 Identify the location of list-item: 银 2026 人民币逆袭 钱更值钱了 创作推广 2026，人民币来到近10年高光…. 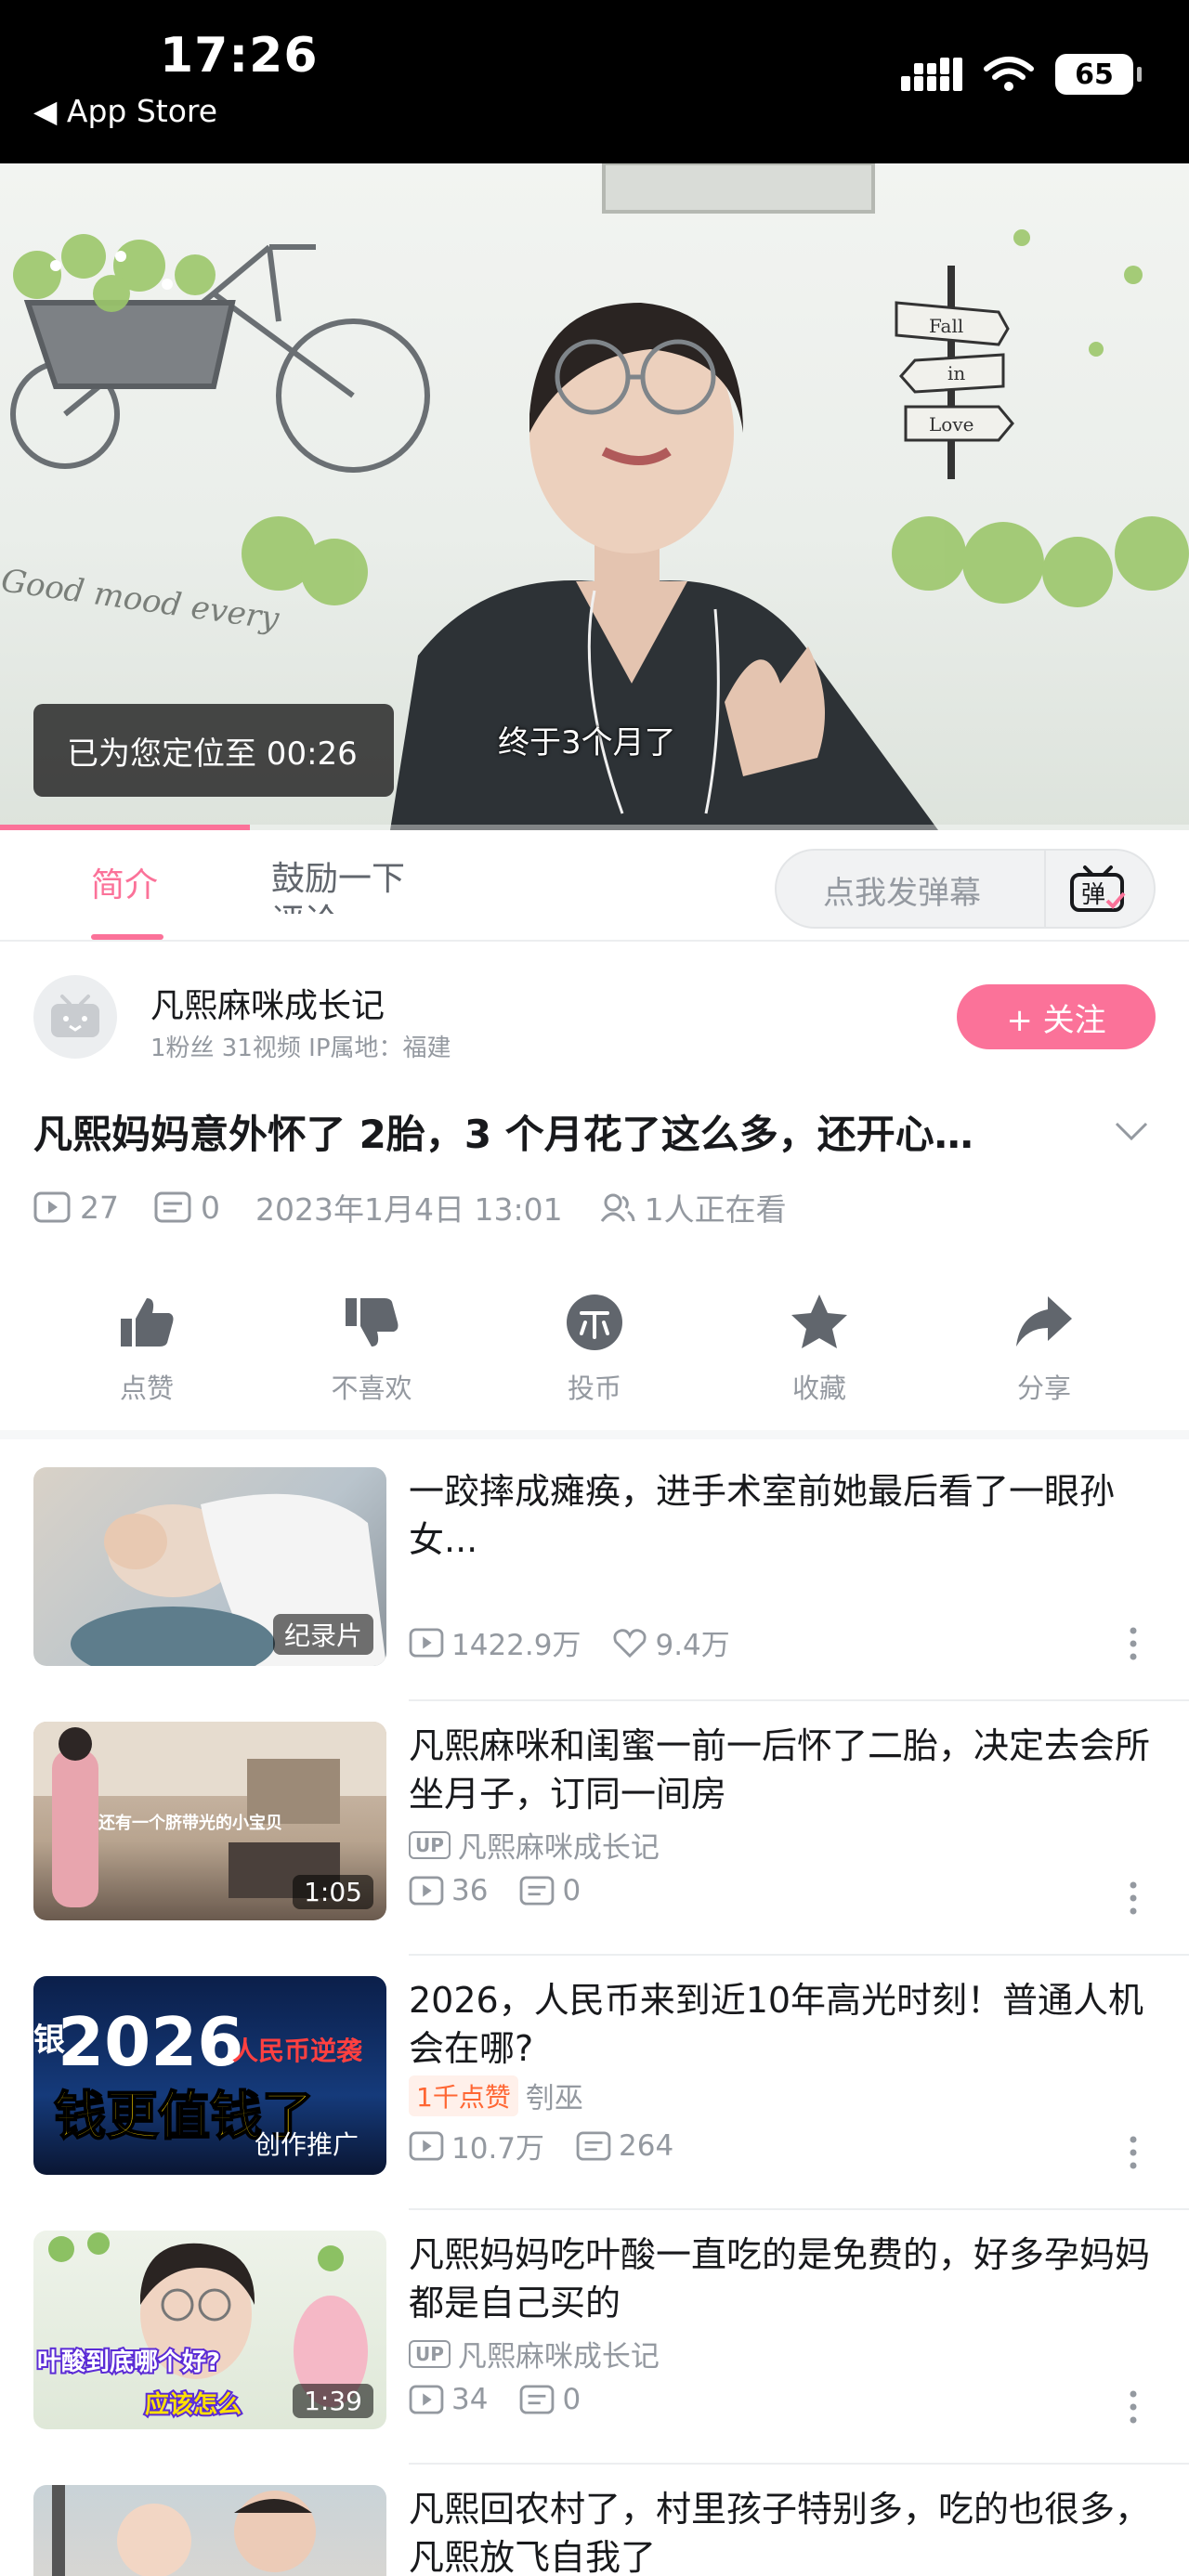
(594, 2084).